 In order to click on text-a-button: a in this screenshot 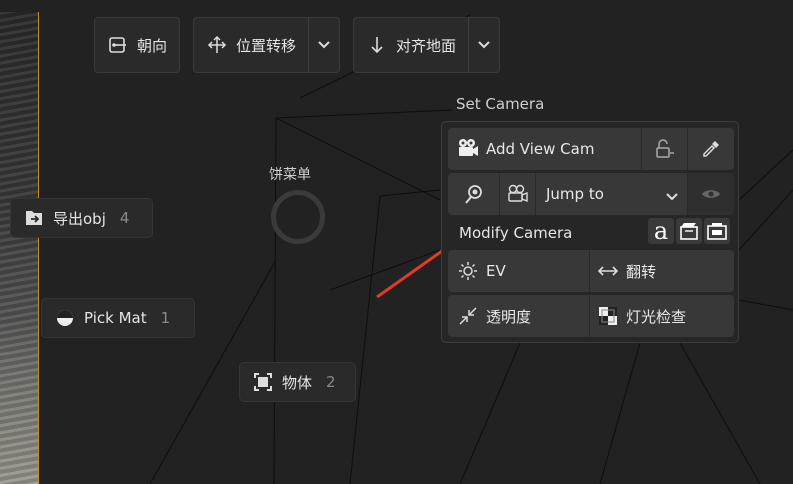, I will do `click(661, 231)`.